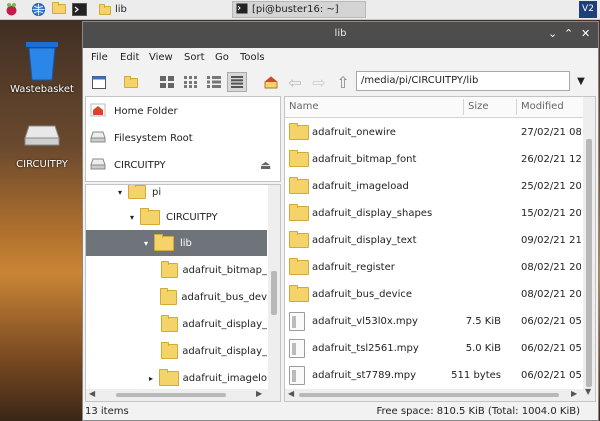  What do you see at coordinates (551, 240) in the screenshot?
I see `file-modified: 09/02/21 21:1` at bounding box center [551, 240].